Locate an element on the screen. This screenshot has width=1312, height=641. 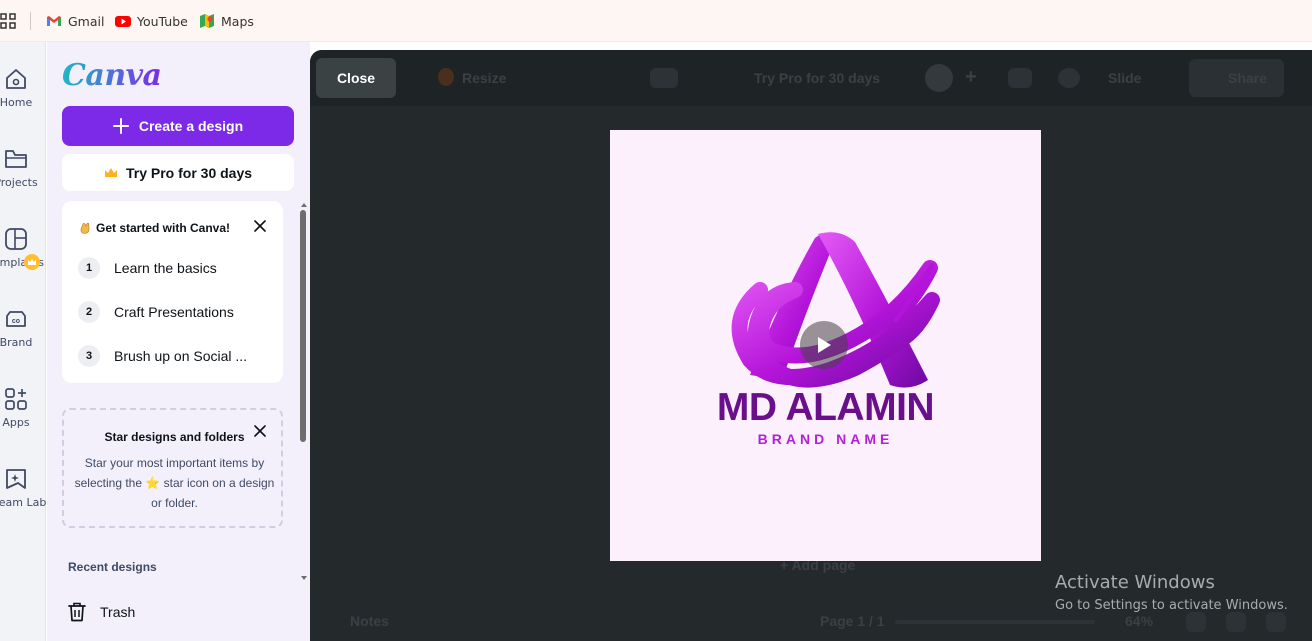
dimmed-chart-icon is located at coordinates (1020, 78).